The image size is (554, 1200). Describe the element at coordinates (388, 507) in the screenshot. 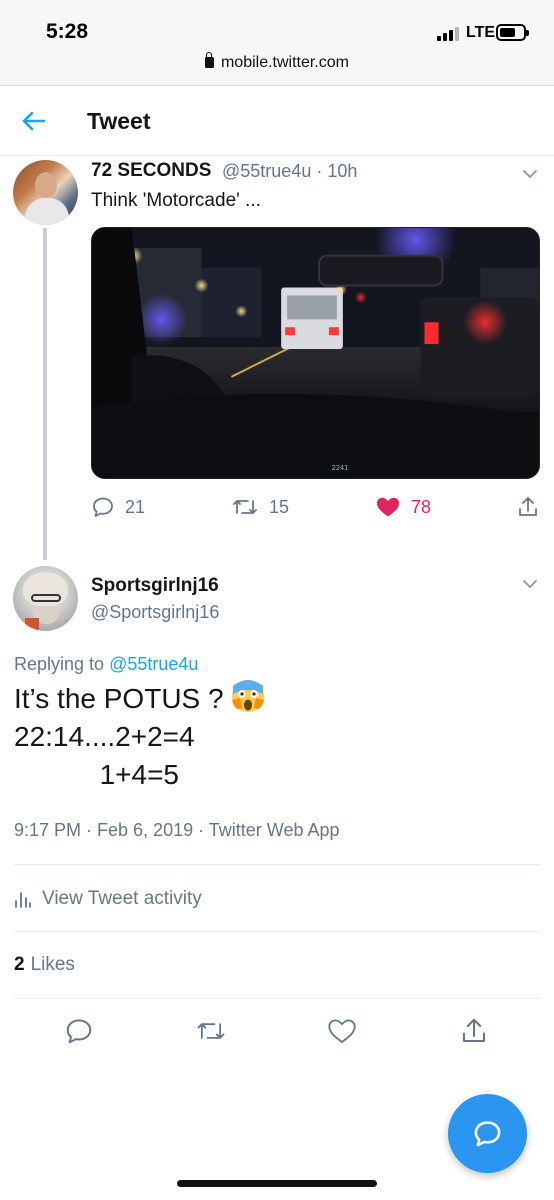

I see `heart-filled-icon` at that location.